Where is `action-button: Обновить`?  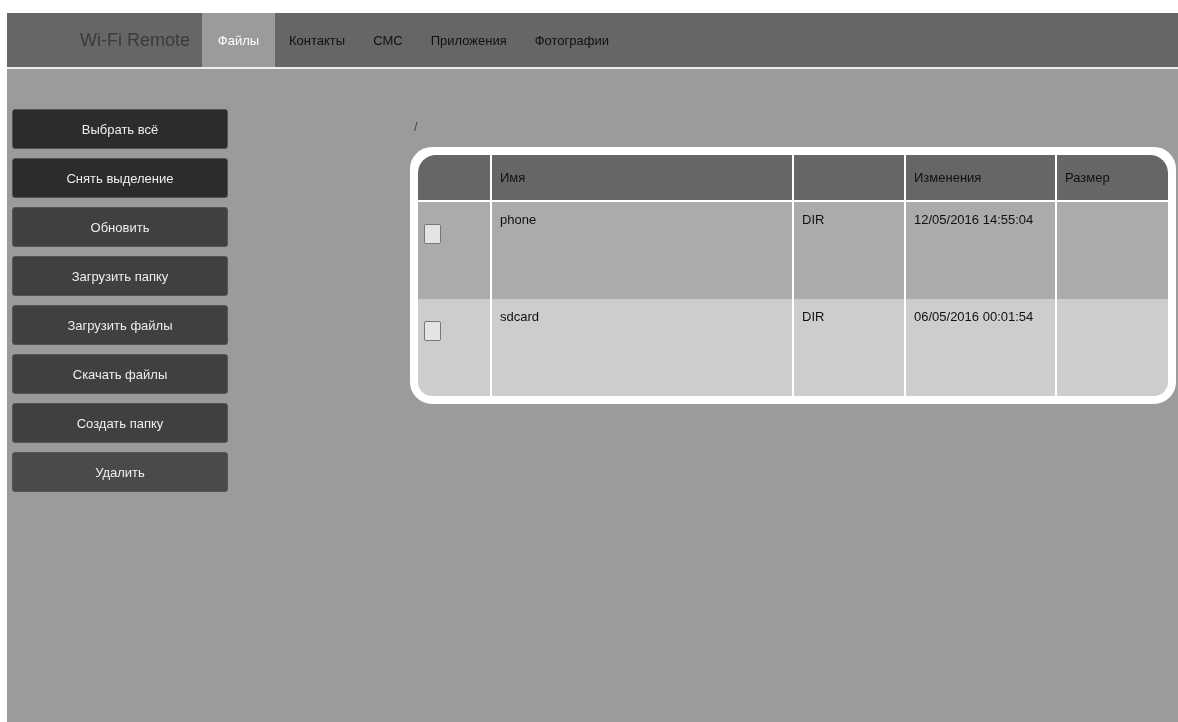 action-button: Обновить is located at coordinates (120, 227).